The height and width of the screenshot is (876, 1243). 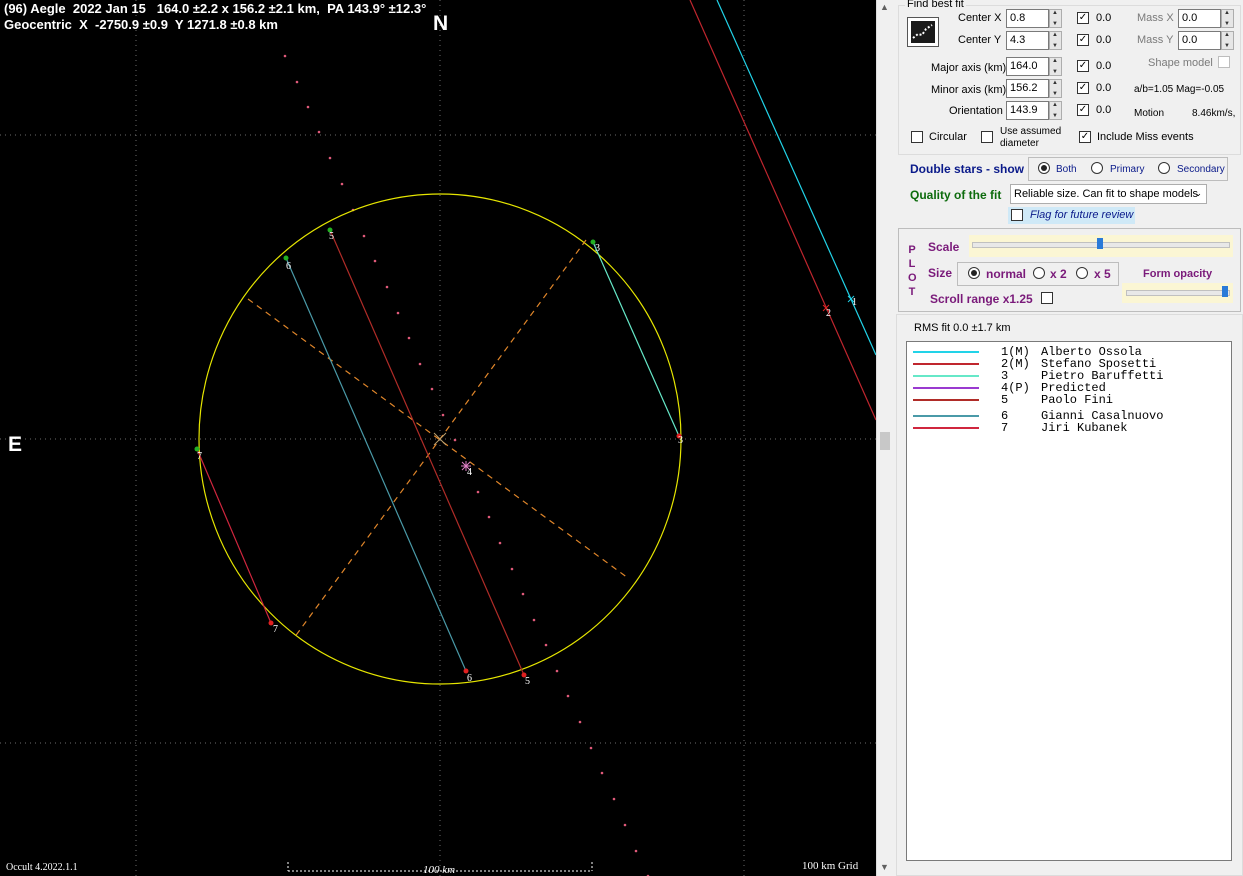 What do you see at coordinates (956, 195) in the screenshot?
I see `quality-label: Quality of the fit` at bounding box center [956, 195].